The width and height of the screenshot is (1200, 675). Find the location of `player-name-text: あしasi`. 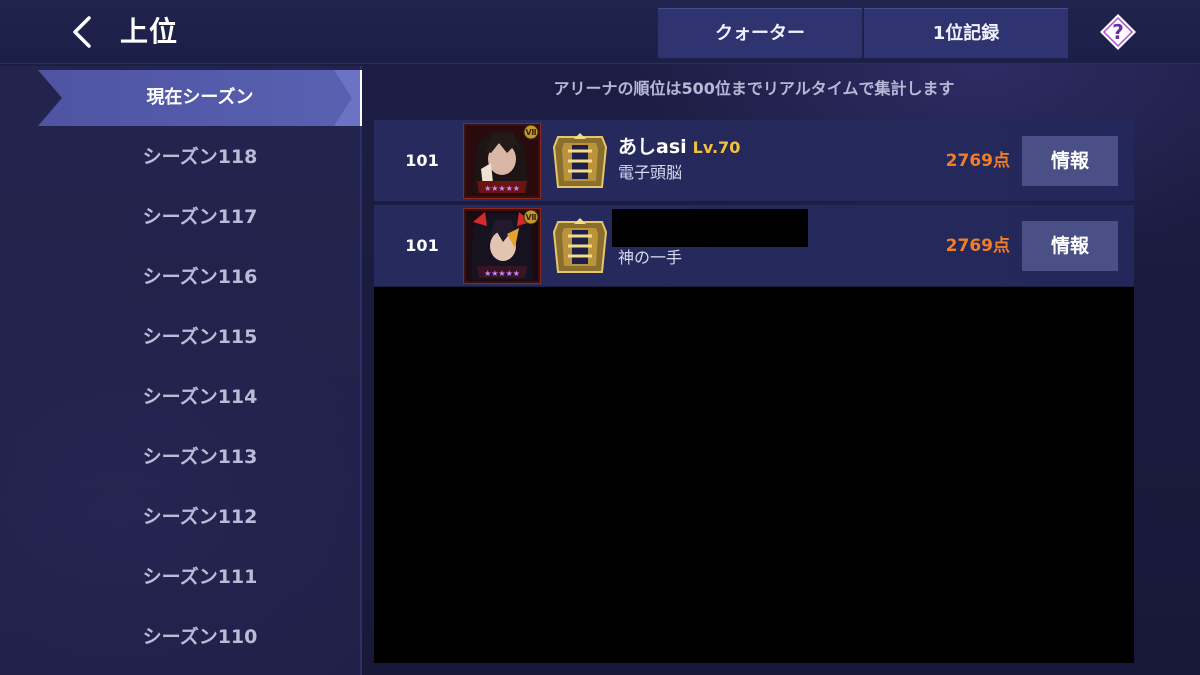

player-name-text: あしasi is located at coordinates (652, 147).